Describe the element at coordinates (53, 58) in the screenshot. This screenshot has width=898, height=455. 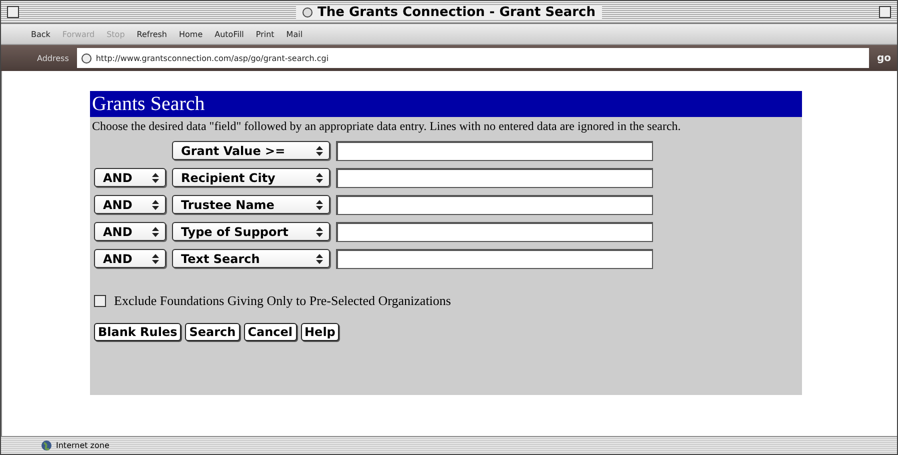
I see `address-label: Address` at that location.